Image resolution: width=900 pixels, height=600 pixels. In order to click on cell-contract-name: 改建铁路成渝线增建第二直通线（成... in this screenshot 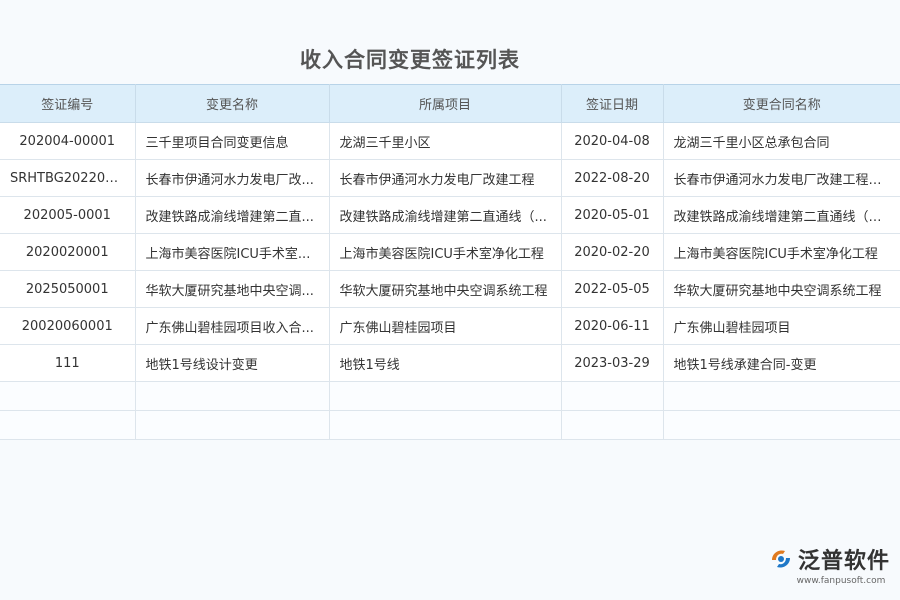, I will do `click(781, 215)`.